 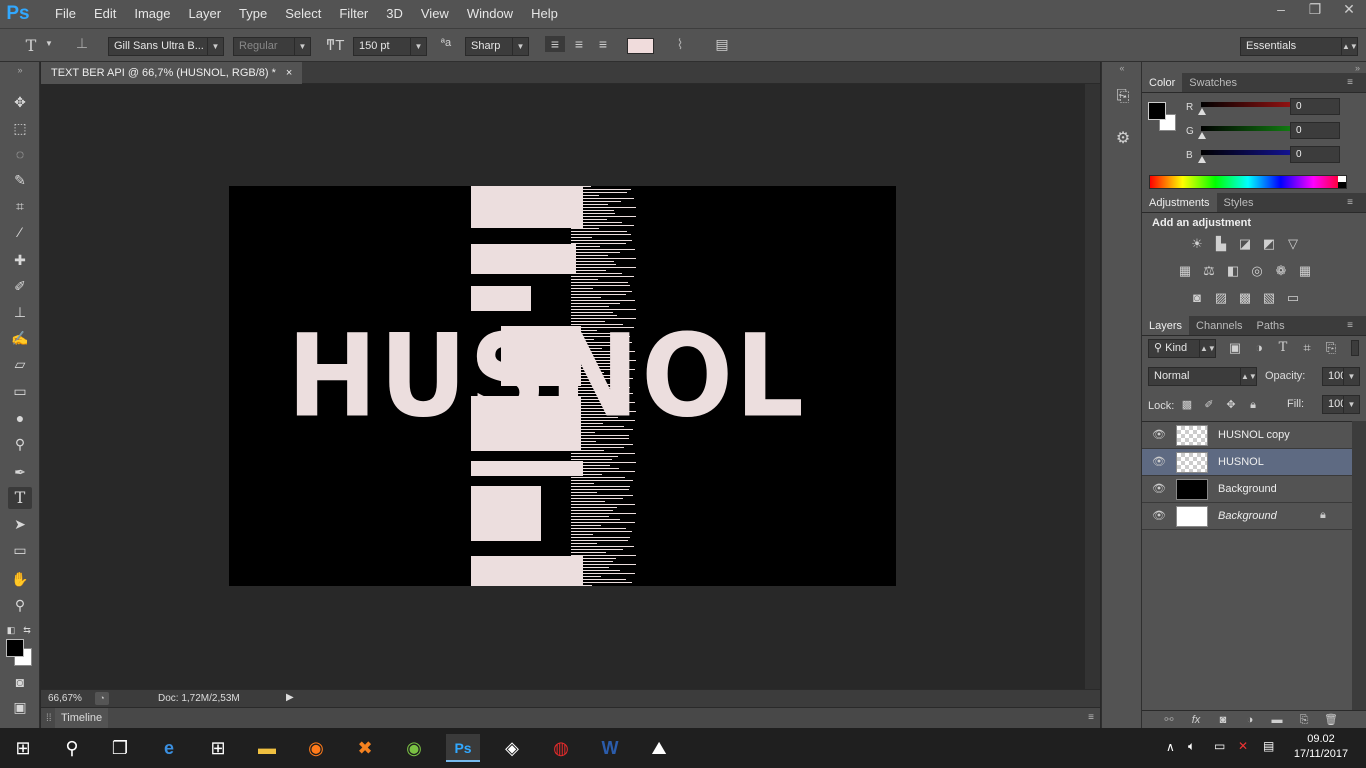 What do you see at coordinates (390, 46) in the screenshot?
I see `font-size-input: 150 pt ▼` at bounding box center [390, 46].